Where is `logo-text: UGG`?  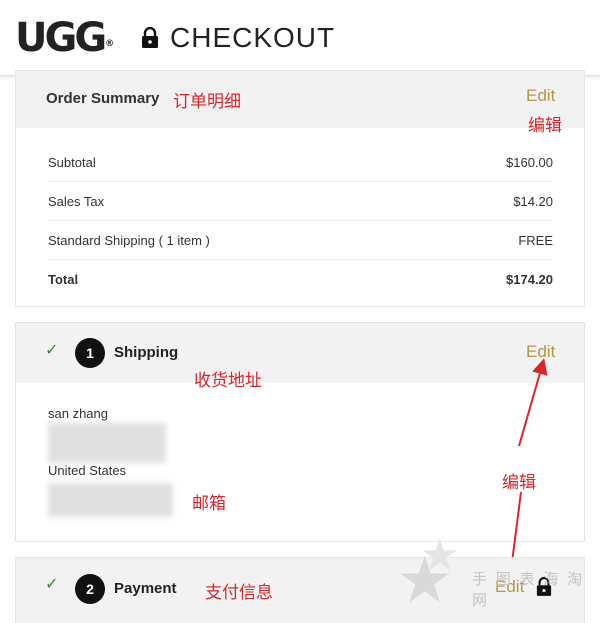 logo-text: UGG is located at coordinates (61, 38).